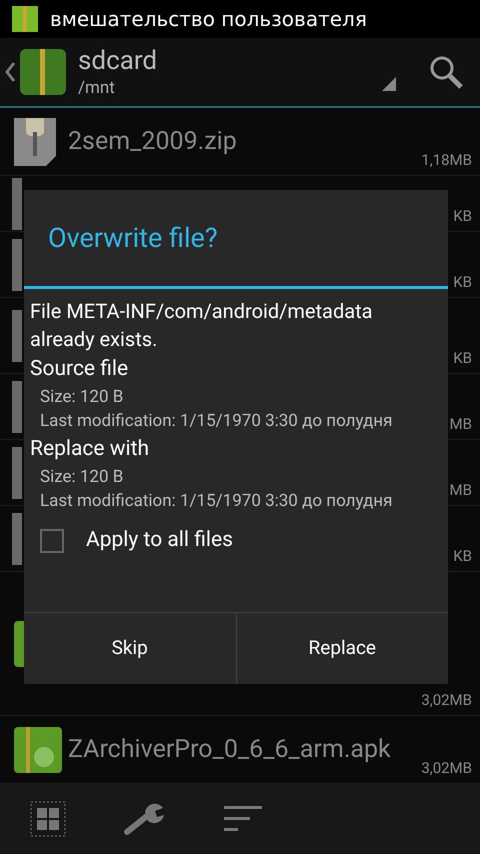 The height and width of the screenshot is (854, 480). What do you see at coordinates (35, 142) in the screenshot?
I see `zip-file-icon` at bounding box center [35, 142].